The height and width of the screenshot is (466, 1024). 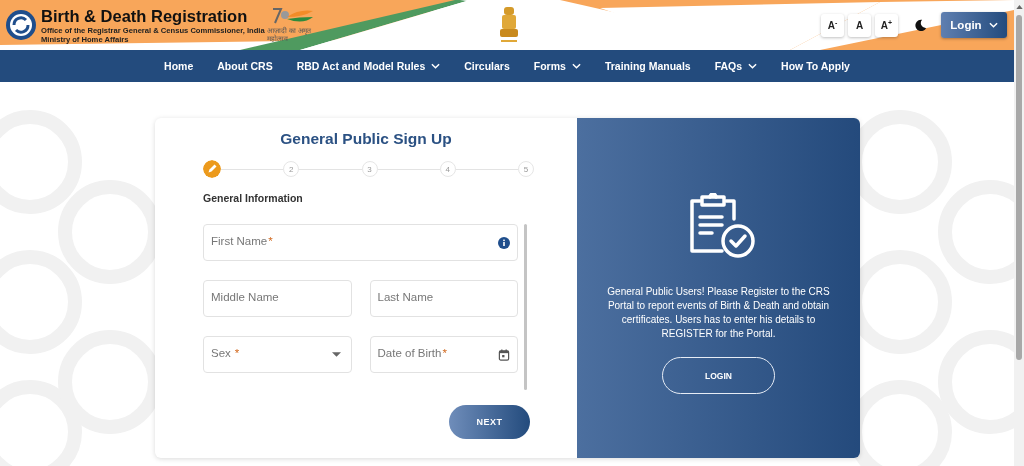 I want to click on logo-icon, so click(x=21, y=25).